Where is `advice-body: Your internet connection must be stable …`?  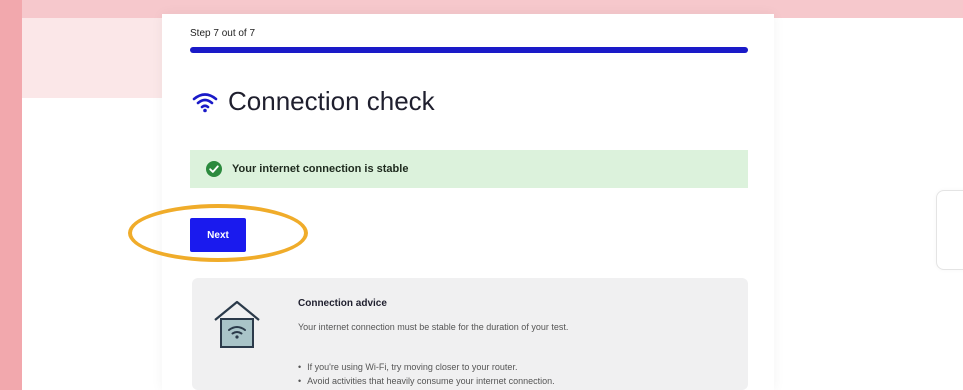
advice-body: Your internet connection must be stable … is located at coordinates (433, 327).